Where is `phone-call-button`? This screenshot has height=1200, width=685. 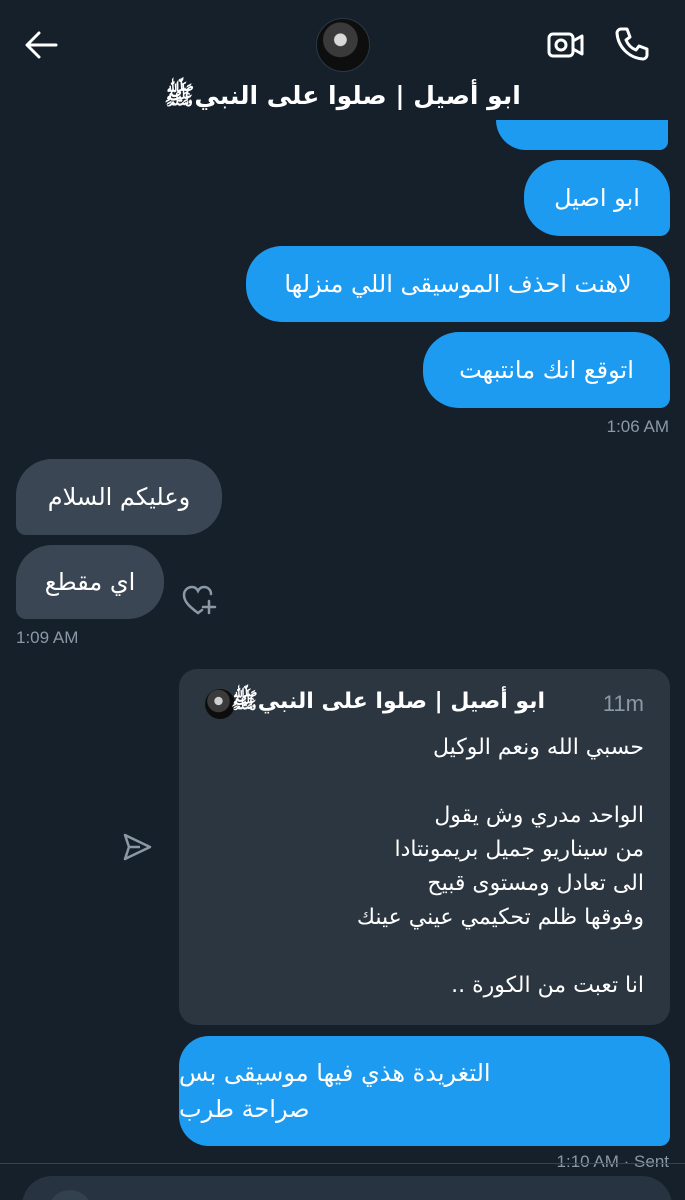
phone-call-button is located at coordinates (632, 44).